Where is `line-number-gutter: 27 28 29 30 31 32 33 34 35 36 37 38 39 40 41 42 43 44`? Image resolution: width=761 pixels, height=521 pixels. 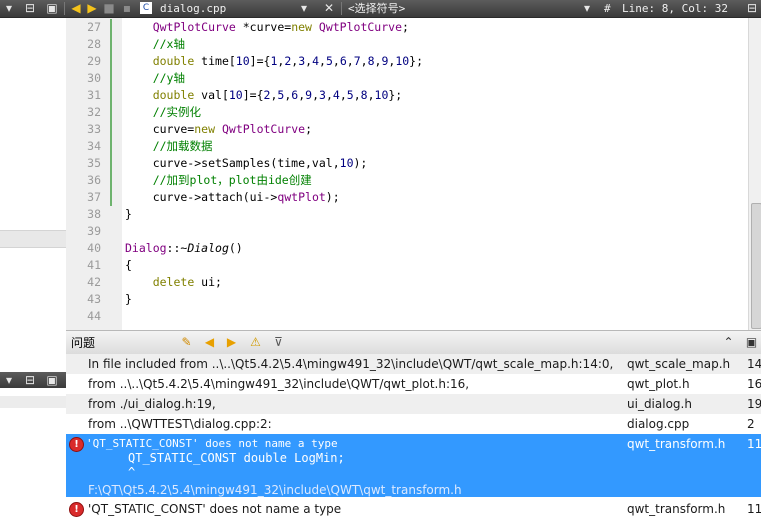
line-number-gutter: 27 28 29 30 31 32 33 34 35 36 37 38 39 40 41 42 43 44 is located at coordinates (94, 174).